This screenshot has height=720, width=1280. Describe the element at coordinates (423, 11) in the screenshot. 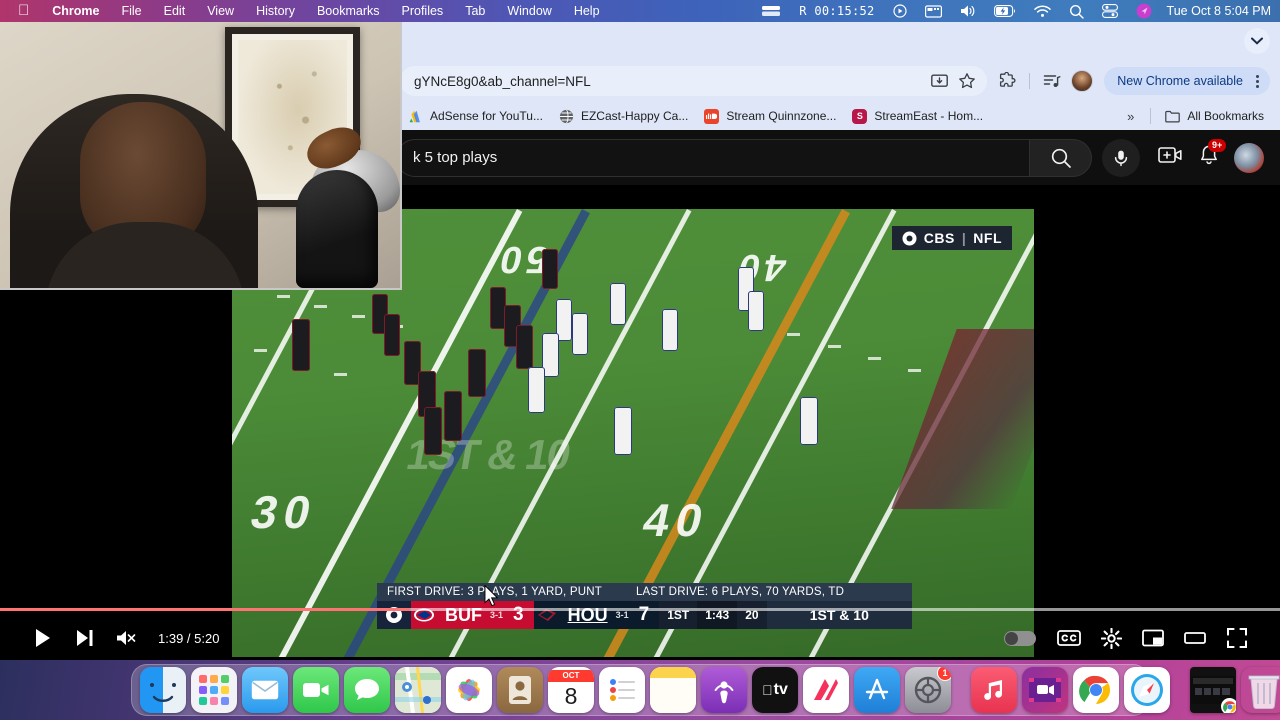

I see `menu-profiles: Profiles` at that location.